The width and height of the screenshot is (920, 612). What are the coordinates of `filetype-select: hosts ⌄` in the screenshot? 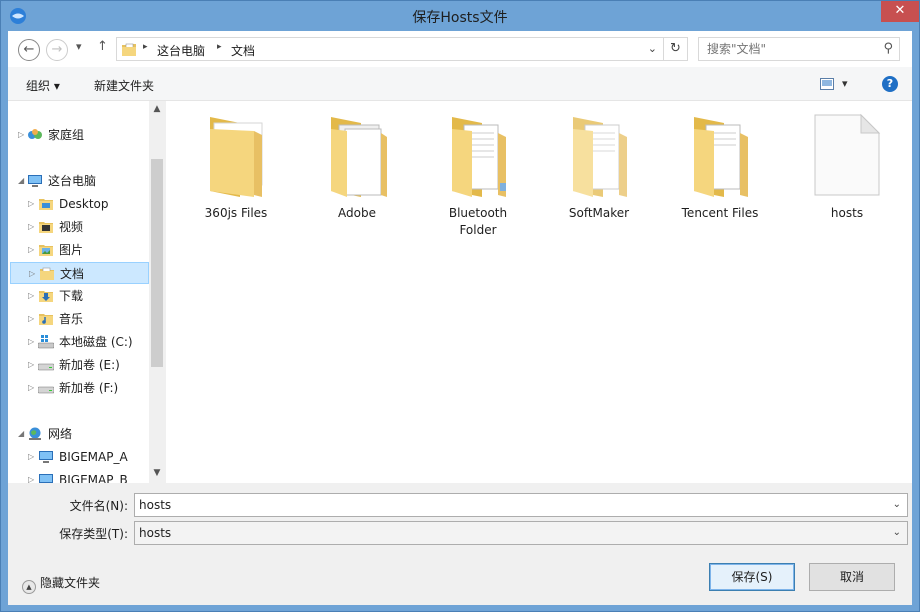 It's located at (521, 533).